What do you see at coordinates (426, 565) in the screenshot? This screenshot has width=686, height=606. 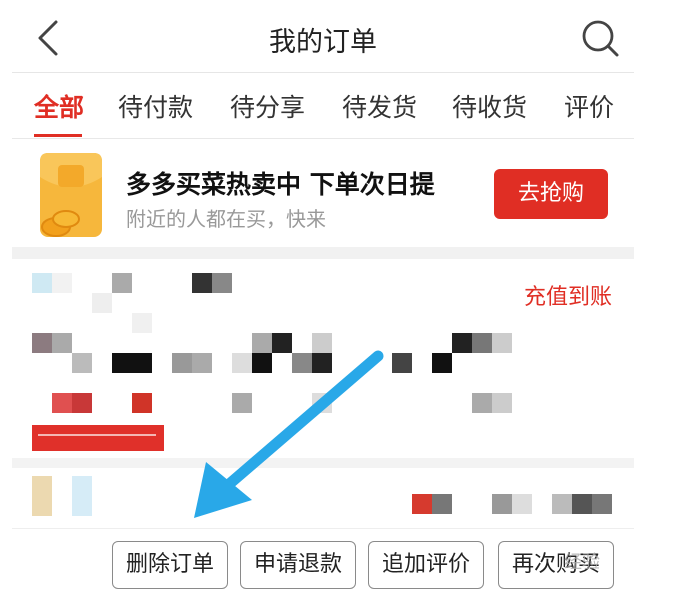 I see `add-review-button: 追加评价` at bounding box center [426, 565].